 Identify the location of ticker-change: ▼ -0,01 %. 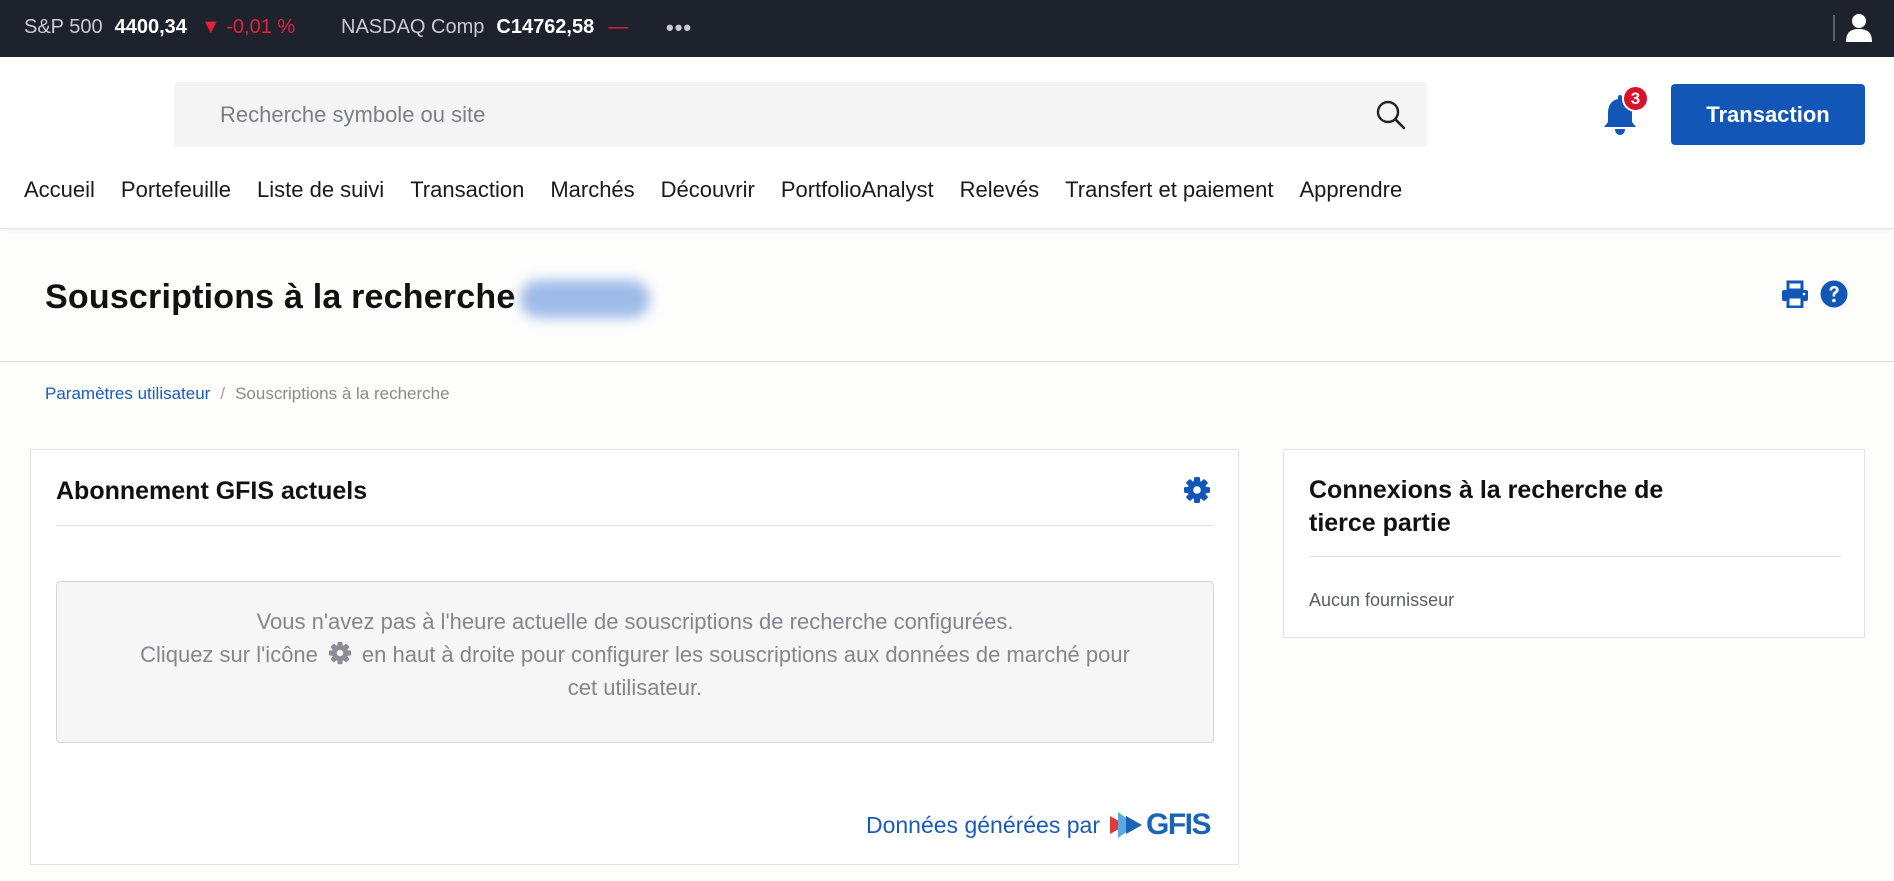
(248, 27).